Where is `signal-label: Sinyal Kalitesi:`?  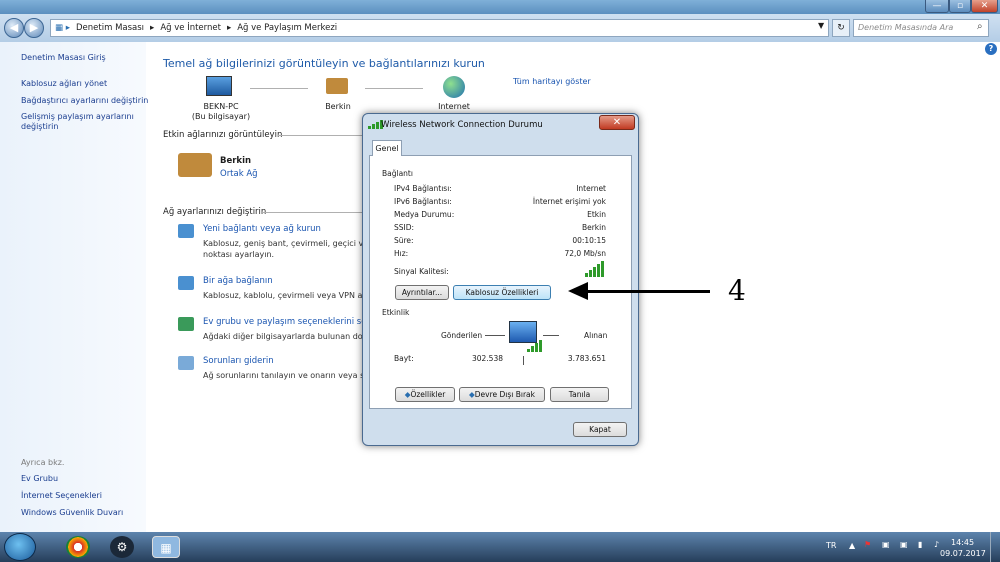 signal-label: Sinyal Kalitesi: is located at coordinates (421, 271).